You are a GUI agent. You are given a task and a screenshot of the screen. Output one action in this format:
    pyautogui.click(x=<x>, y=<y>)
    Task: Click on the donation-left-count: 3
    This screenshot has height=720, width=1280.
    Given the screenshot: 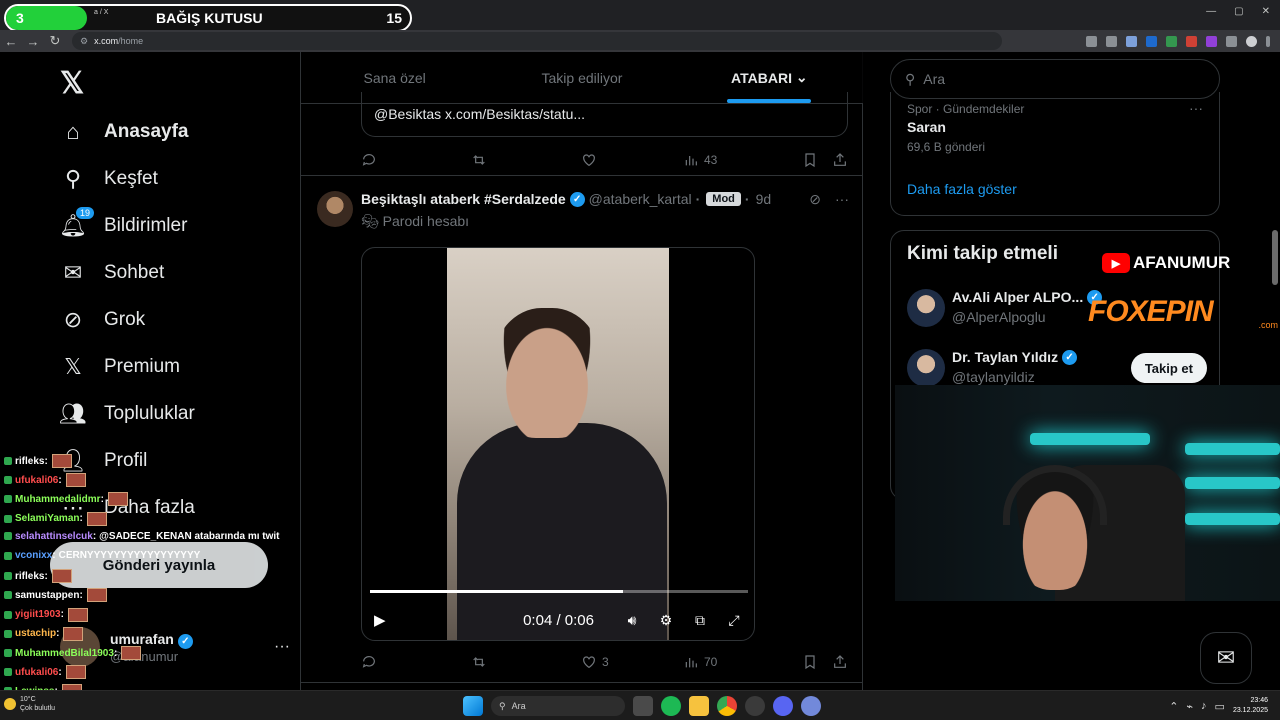 What is the action you would take?
    pyautogui.click(x=20, y=18)
    